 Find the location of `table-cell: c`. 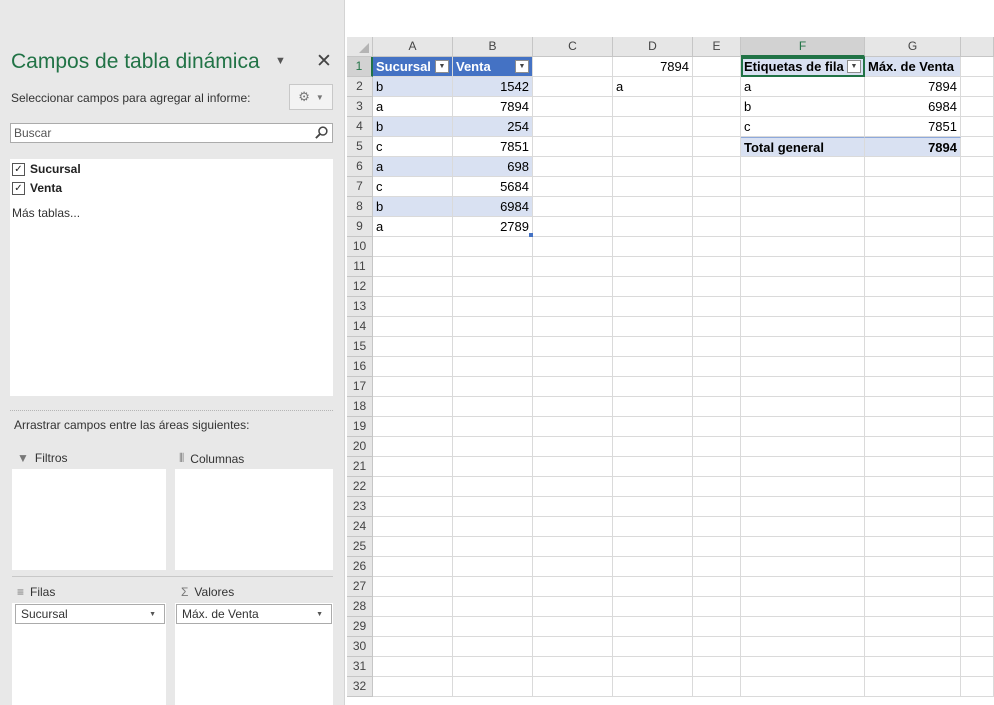

table-cell: c is located at coordinates (413, 187).